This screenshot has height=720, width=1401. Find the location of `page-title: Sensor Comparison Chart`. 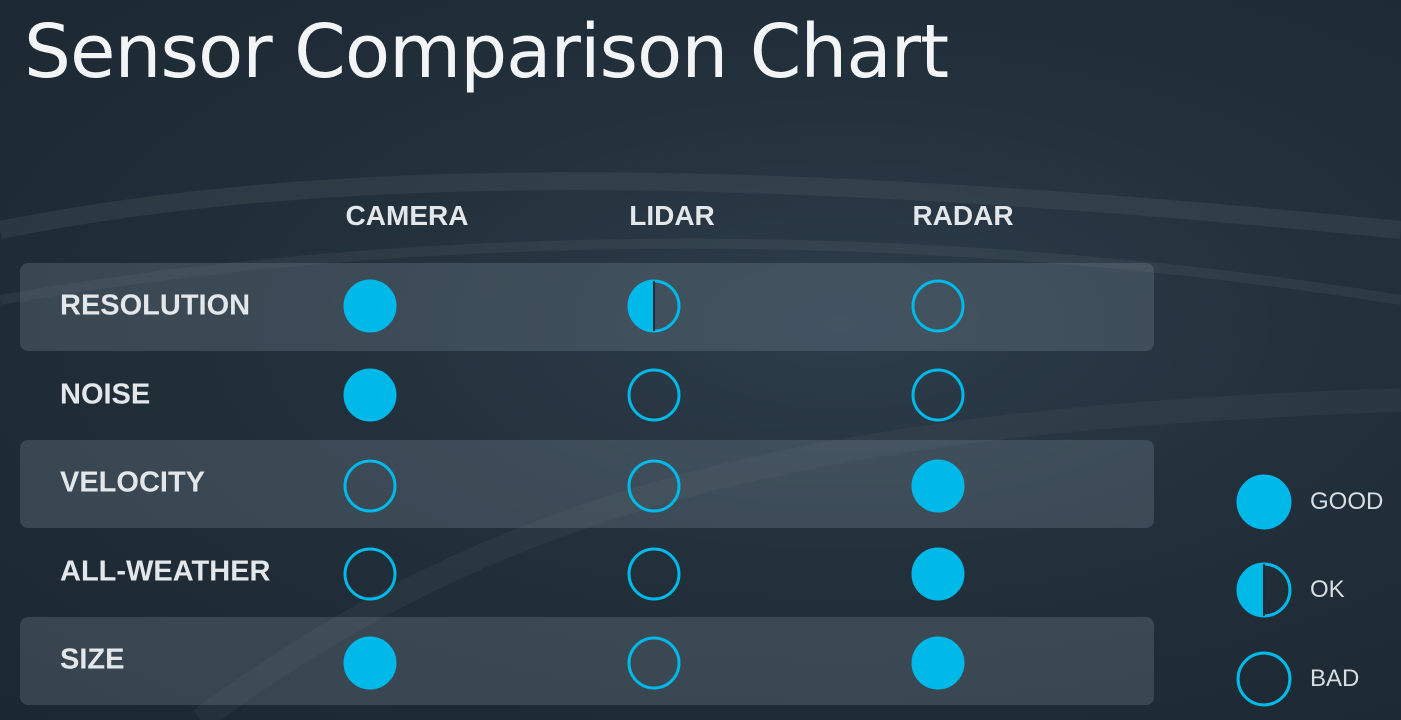

page-title: Sensor Comparison Chart is located at coordinates (486, 52).